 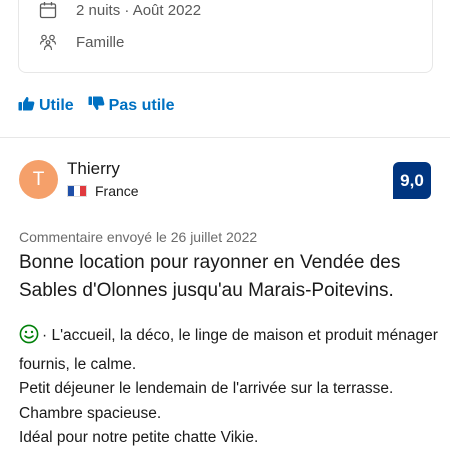 I want to click on traveler-type-text: Famille, so click(x=100, y=42).